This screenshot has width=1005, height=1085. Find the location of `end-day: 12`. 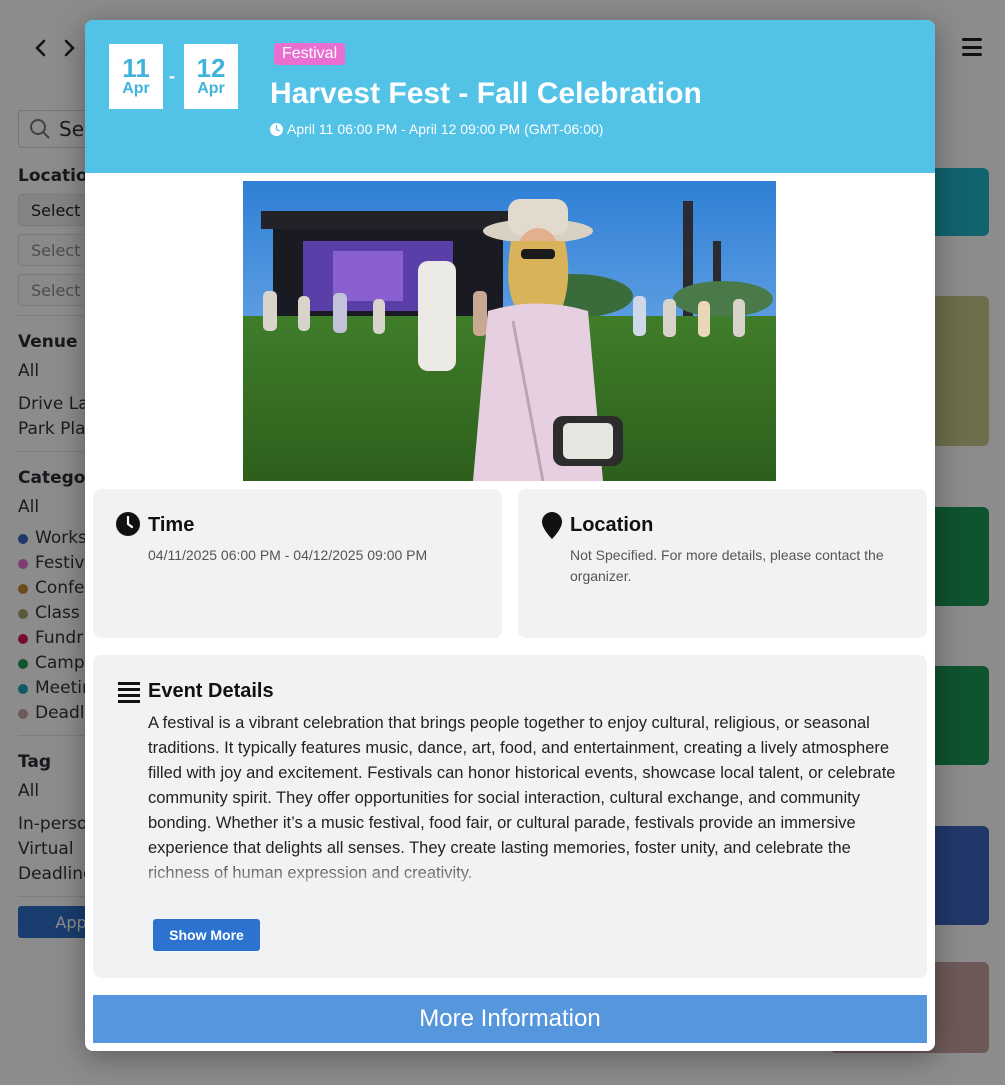

end-day: 12 is located at coordinates (211, 67).